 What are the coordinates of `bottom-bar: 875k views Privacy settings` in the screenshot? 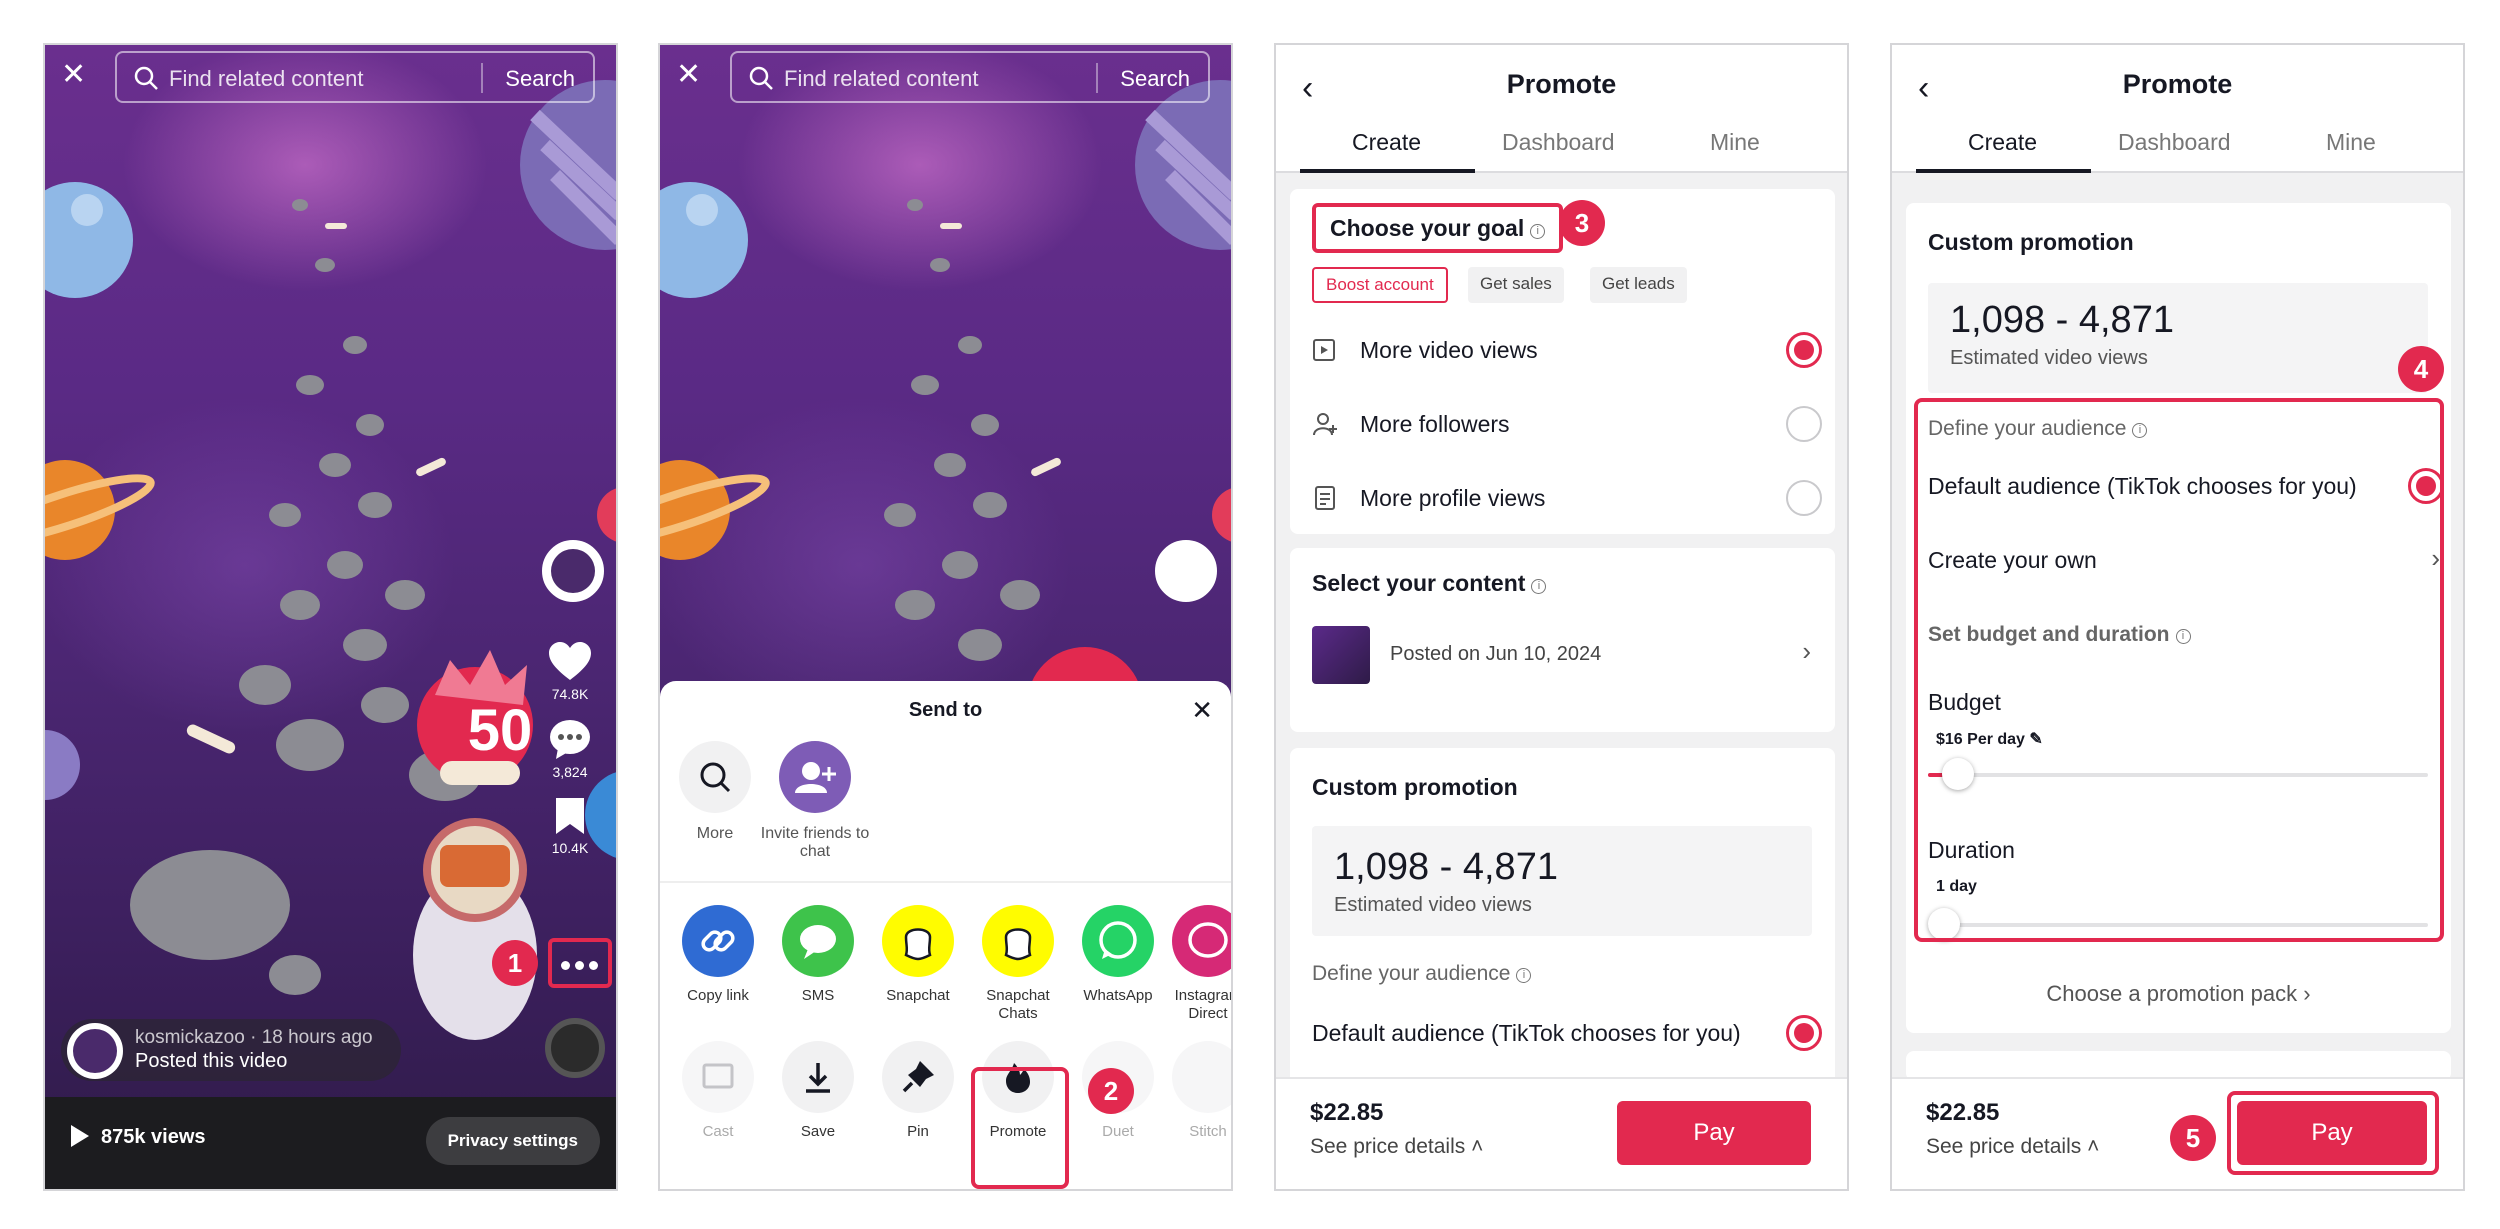 It's located at (330, 1143).